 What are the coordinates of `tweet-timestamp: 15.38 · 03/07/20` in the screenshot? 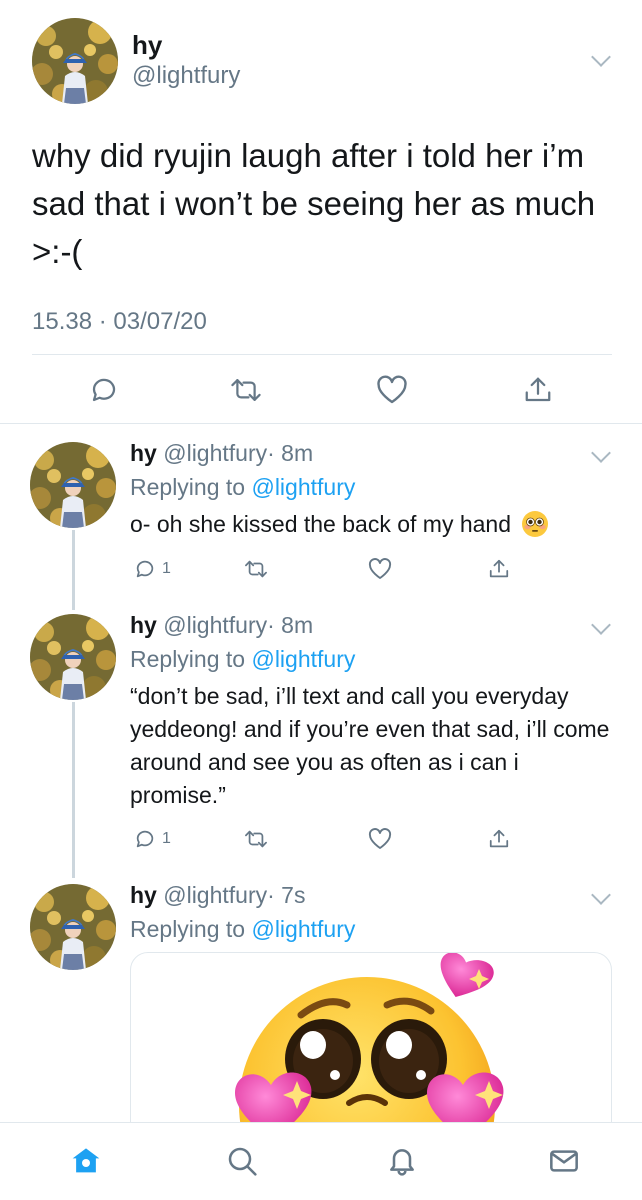 It's located at (119, 321).